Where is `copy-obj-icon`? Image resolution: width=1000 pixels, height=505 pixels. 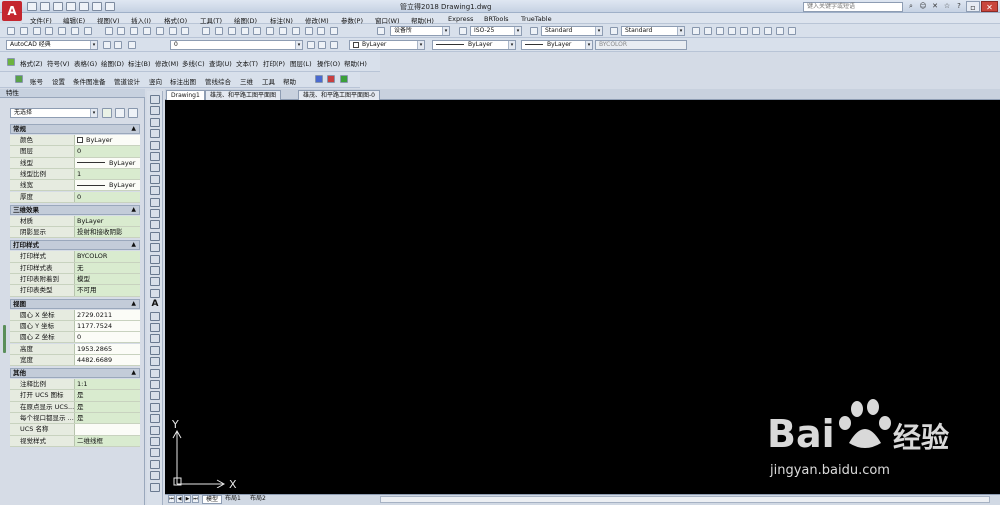 copy-obj-icon is located at coordinates (155, 327).